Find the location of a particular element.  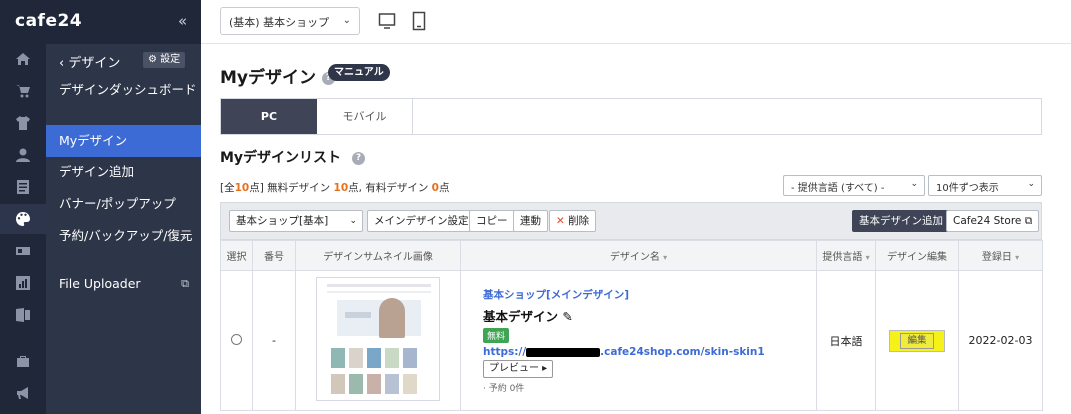

free-badge: 無料 is located at coordinates (496, 335).